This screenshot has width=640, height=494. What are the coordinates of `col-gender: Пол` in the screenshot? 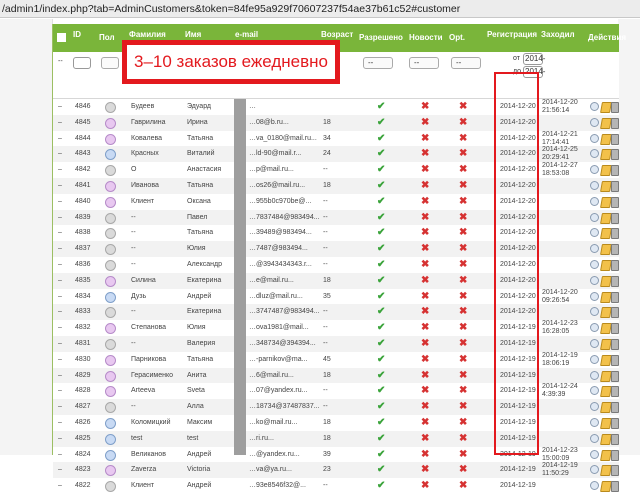 It's located at (107, 38).